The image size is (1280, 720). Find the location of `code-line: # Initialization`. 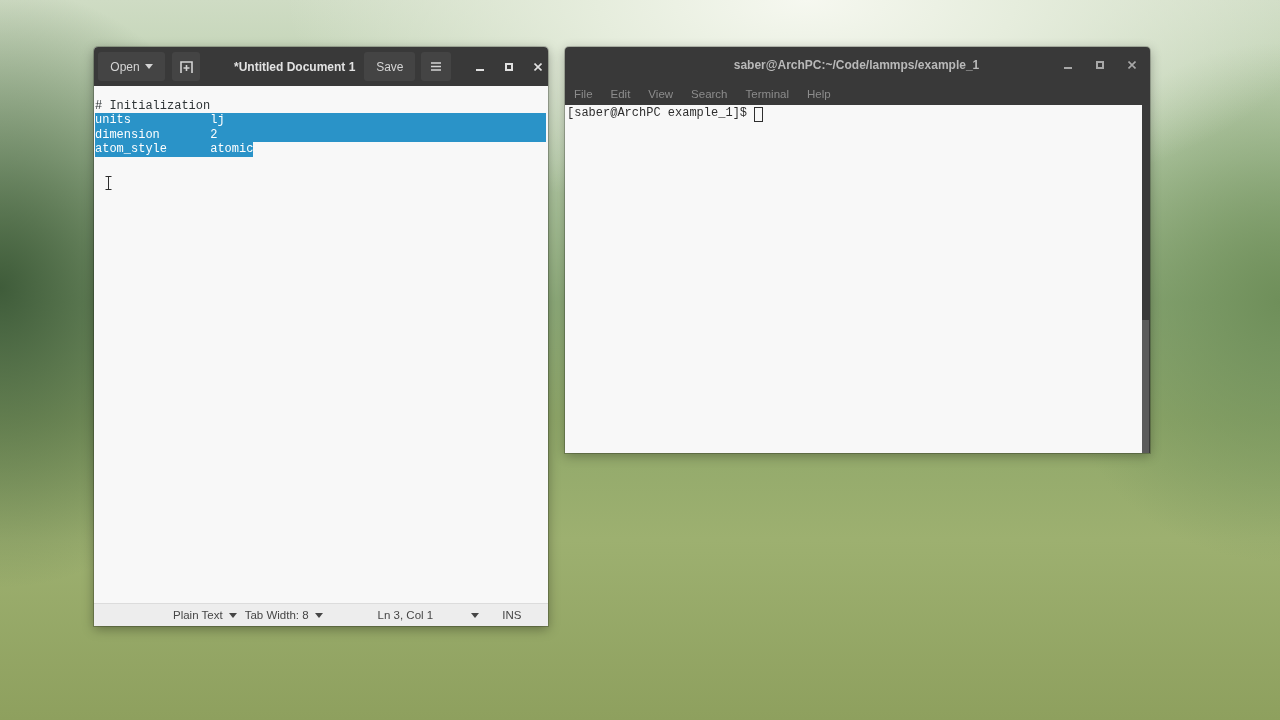

code-line: # Initialization is located at coordinates (153, 106).